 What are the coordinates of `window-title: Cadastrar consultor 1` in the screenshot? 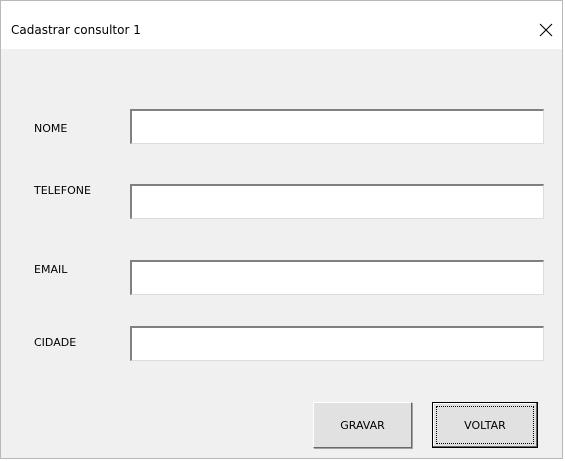 It's located at (76, 30).